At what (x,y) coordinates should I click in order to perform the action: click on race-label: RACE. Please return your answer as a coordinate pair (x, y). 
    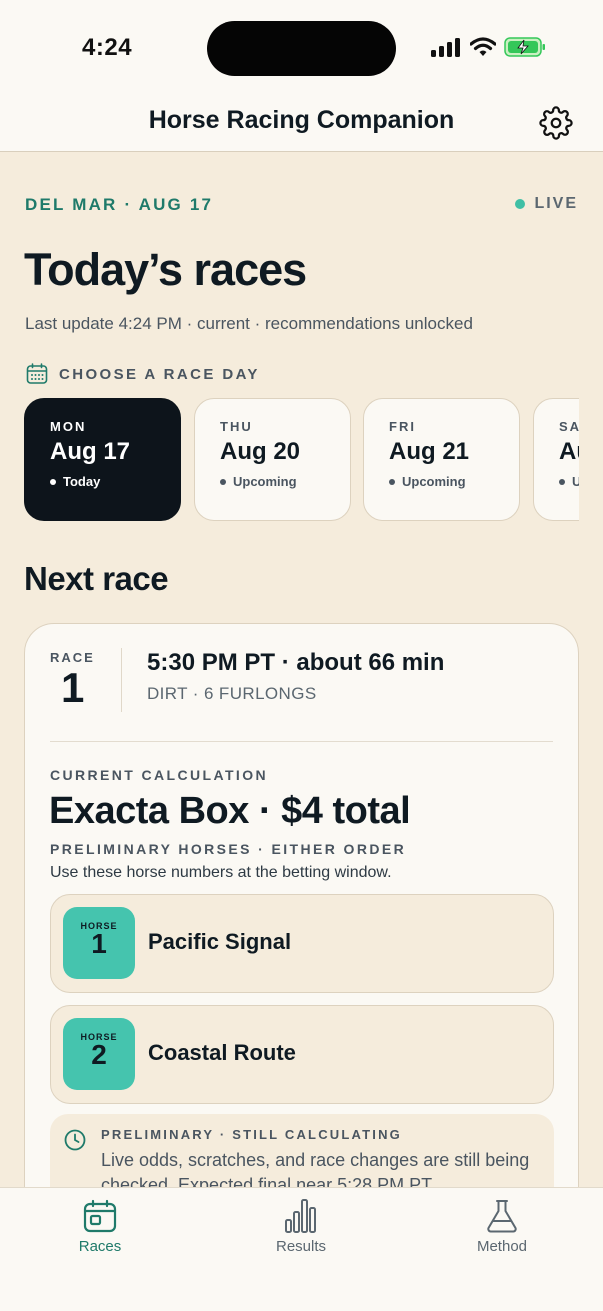
    Looking at the image, I should click on (72, 657).